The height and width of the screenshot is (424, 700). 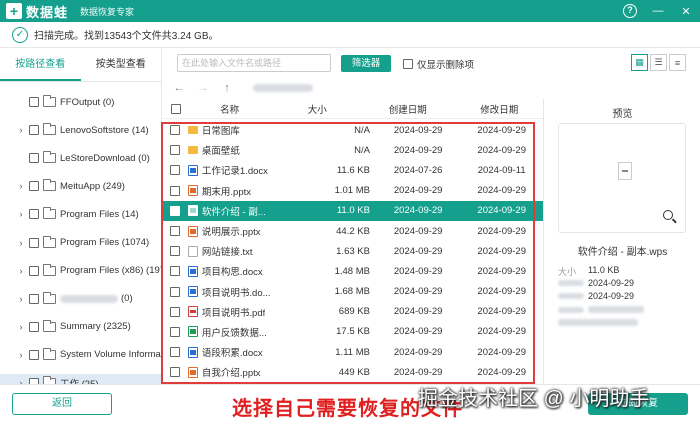 I want to click on tree-item: › Program Files (14), so click(x=69, y=214).